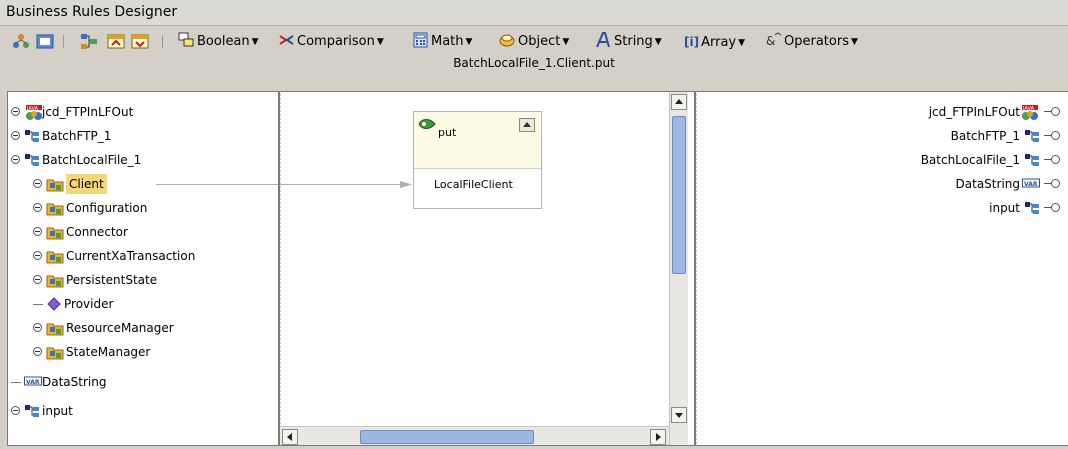  What do you see at coordinates (473, 184) in the screenshot?
I see `method-node-param: LocalFileClient` at bounding box center [473, 184].